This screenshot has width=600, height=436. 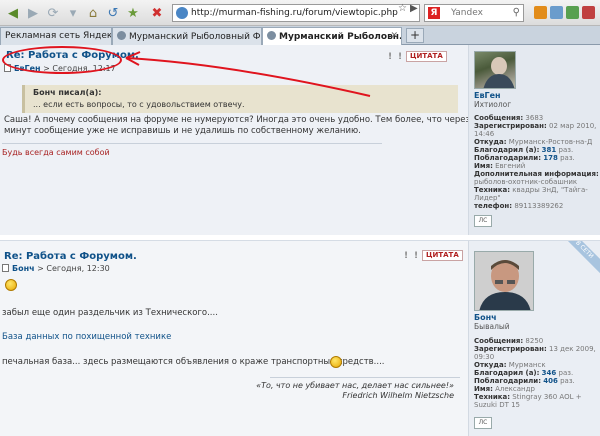 I want to click on profile-tech-2: Suzuki DT 15, so click(x=497, y=405).